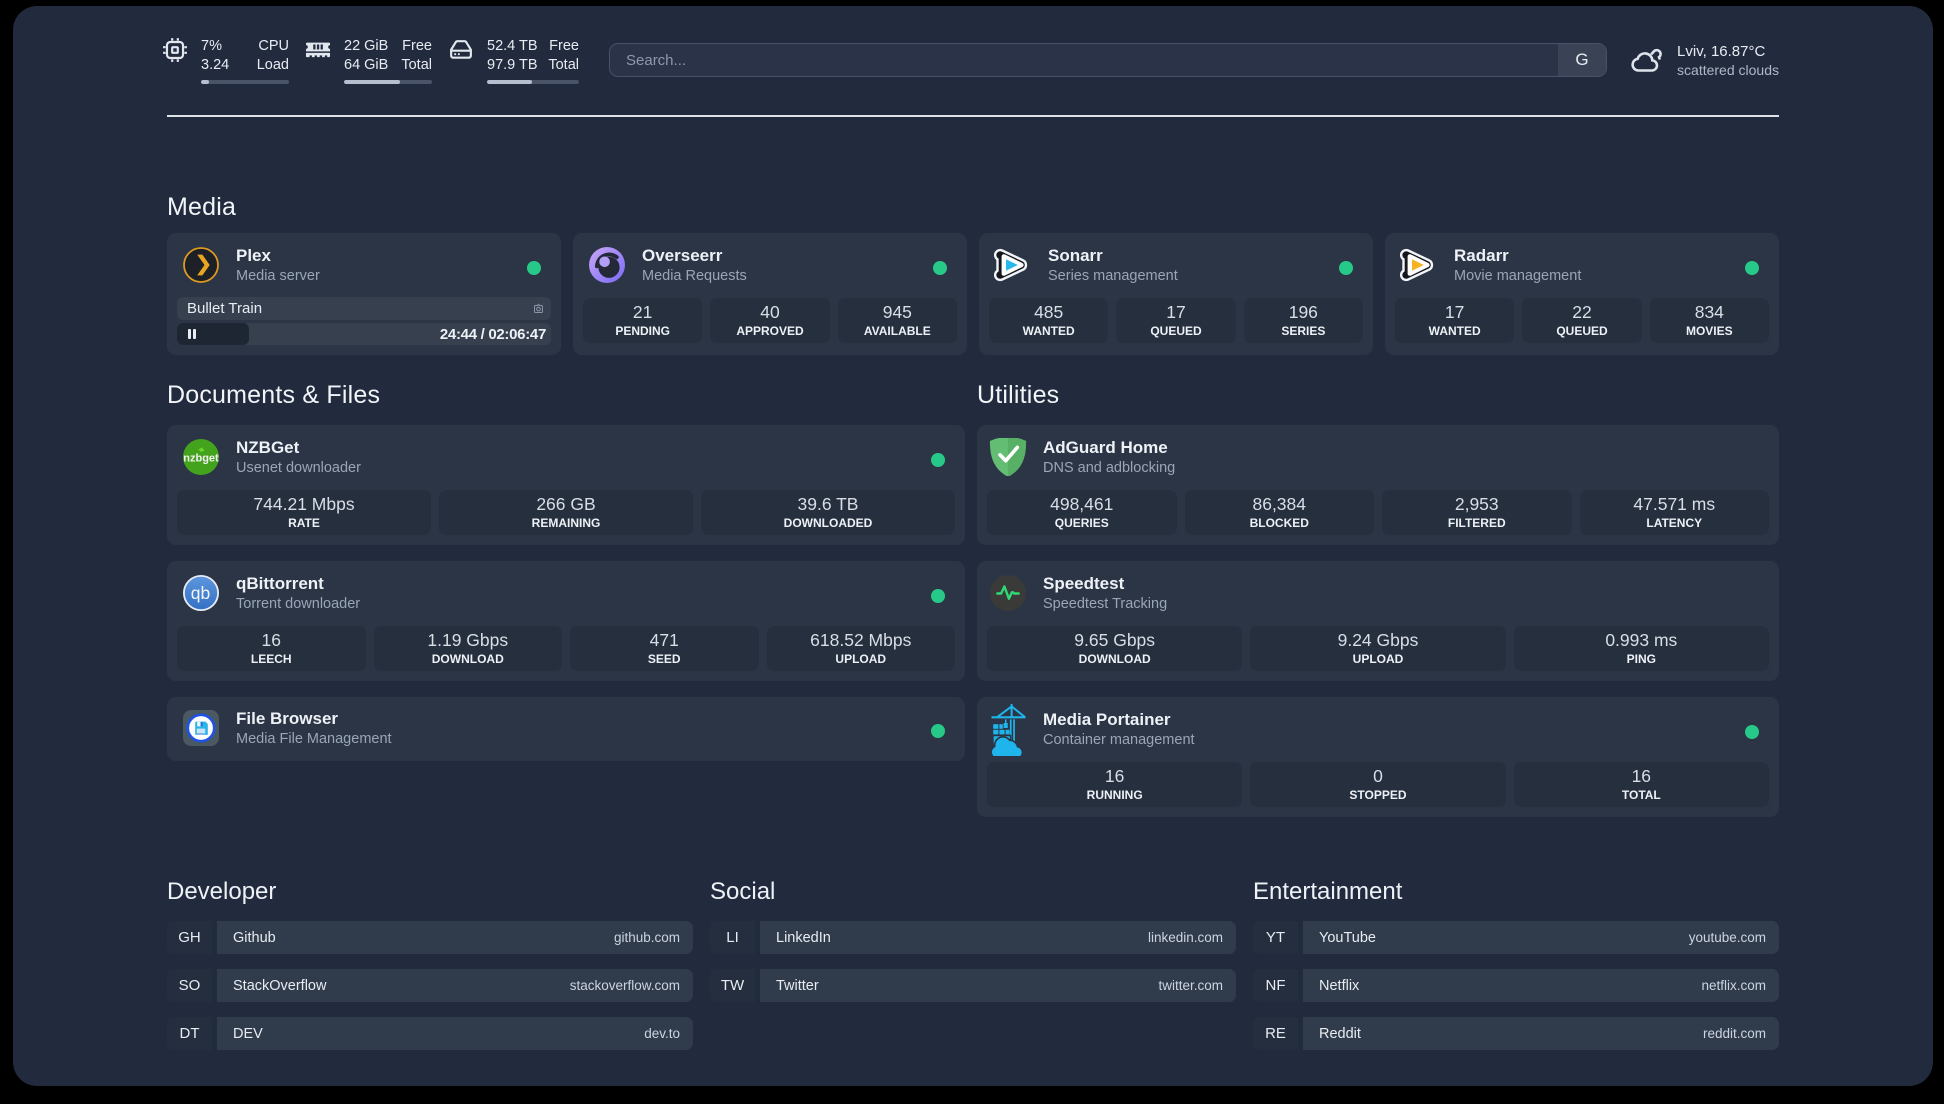  What do you see at coordinates (200, 593) in the screenshot?
I see `svg-text: qb` at bounding box center [200, 593].